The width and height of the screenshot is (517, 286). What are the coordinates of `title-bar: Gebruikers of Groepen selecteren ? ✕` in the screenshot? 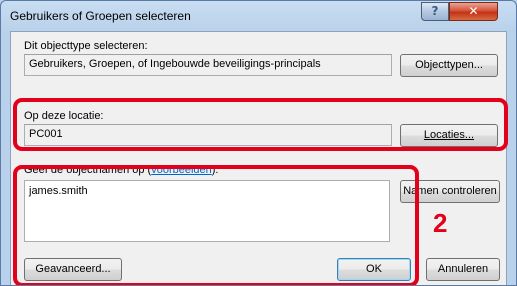 It's located at (258, 16).